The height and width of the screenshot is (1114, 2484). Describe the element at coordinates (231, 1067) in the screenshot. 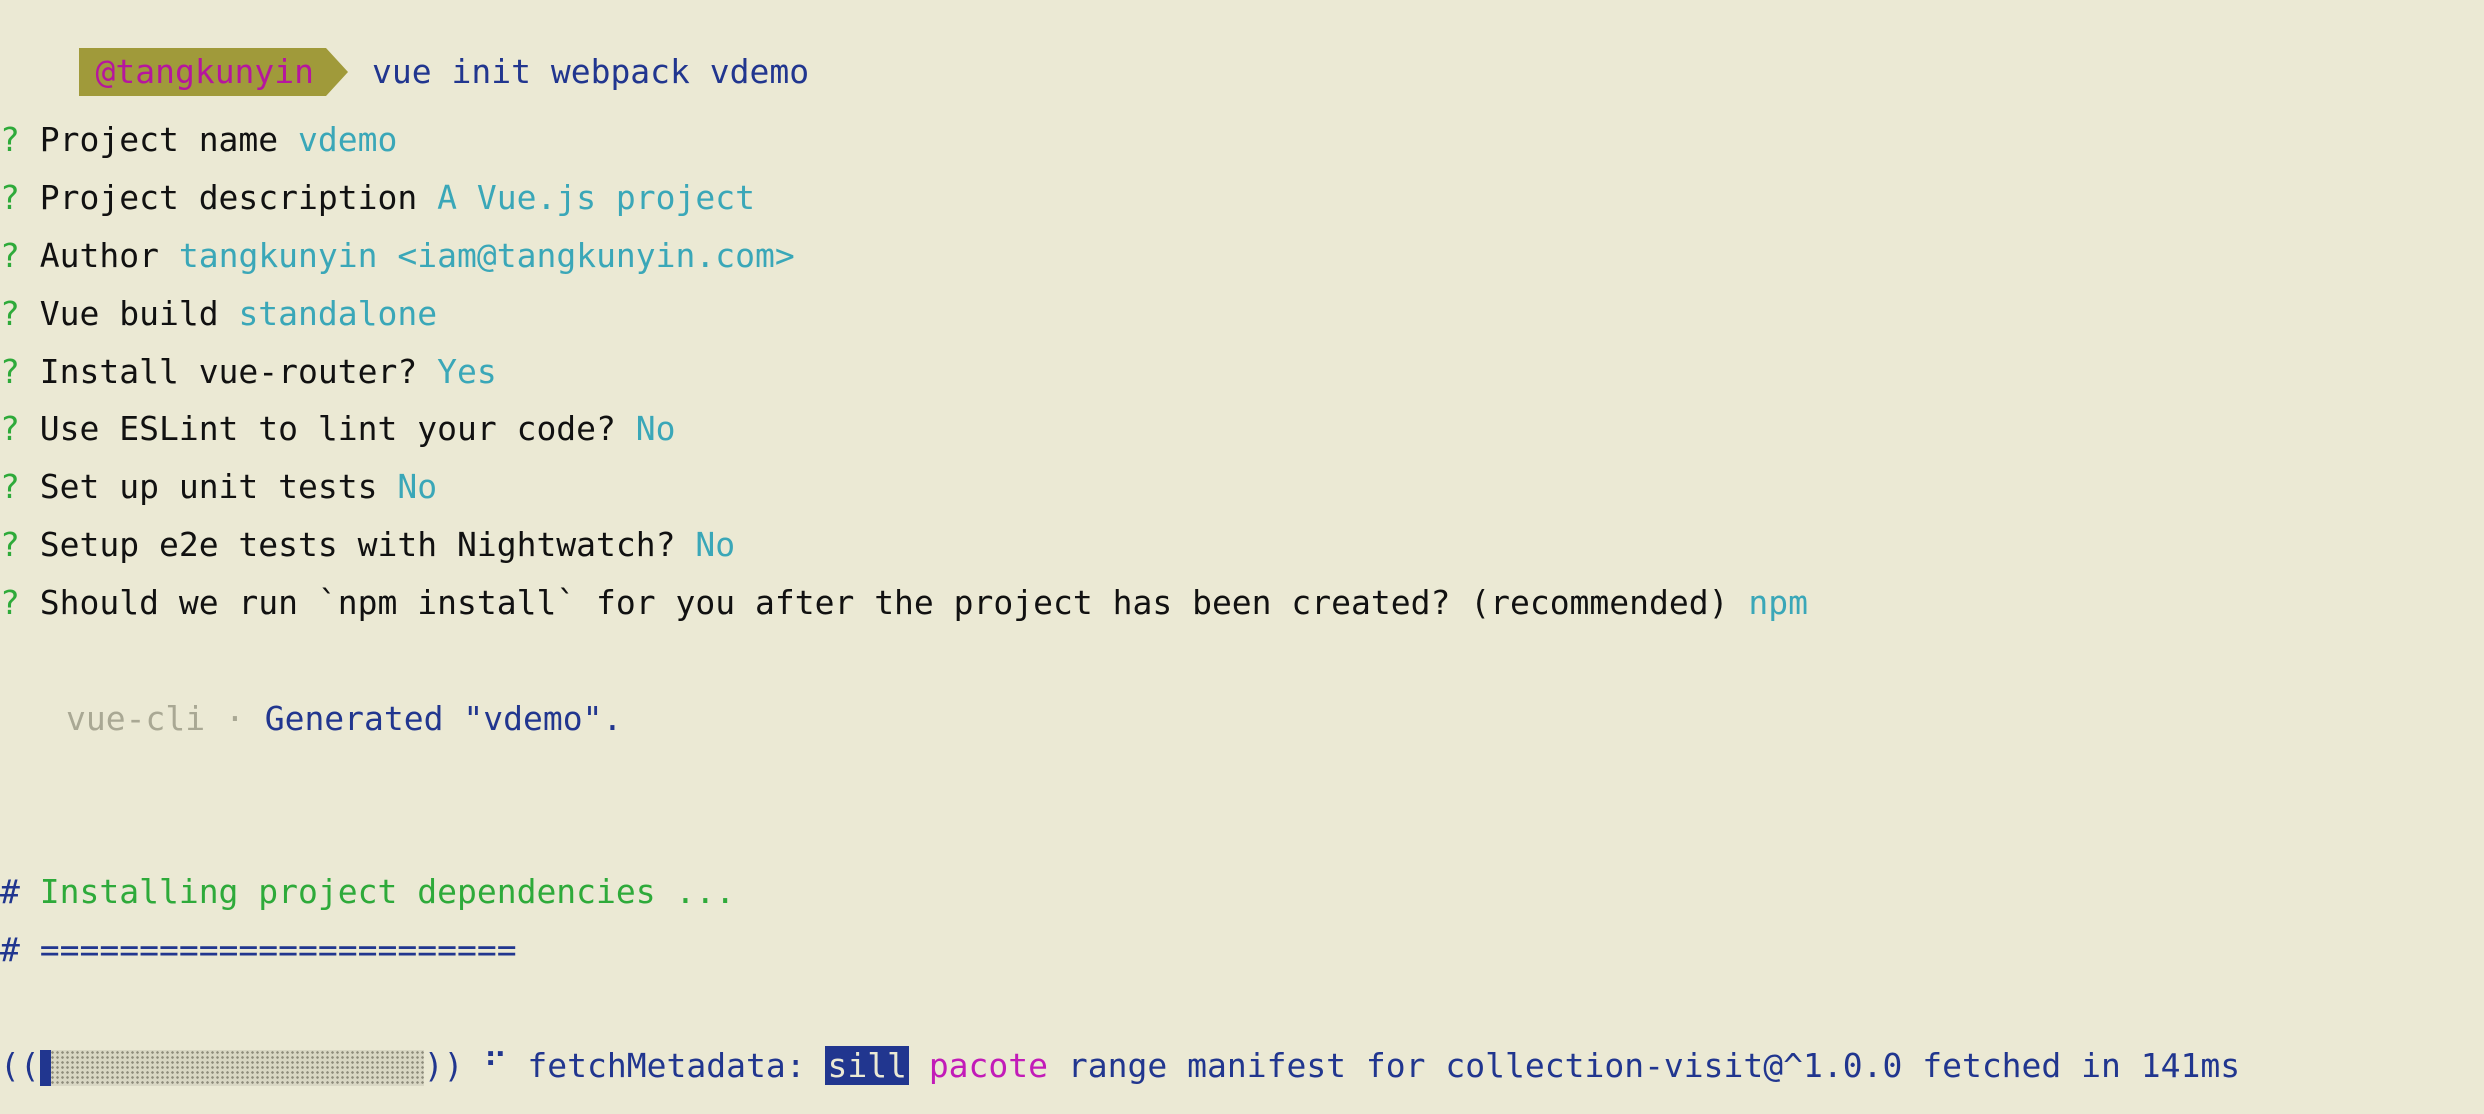

I see `progress-bar` at that location.